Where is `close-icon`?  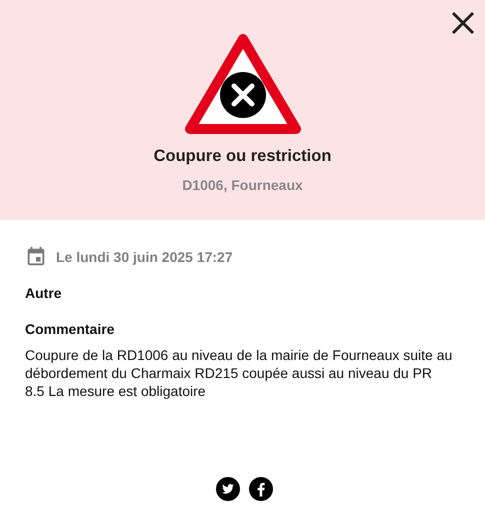 close-icon is located at coordinates (463, 23).